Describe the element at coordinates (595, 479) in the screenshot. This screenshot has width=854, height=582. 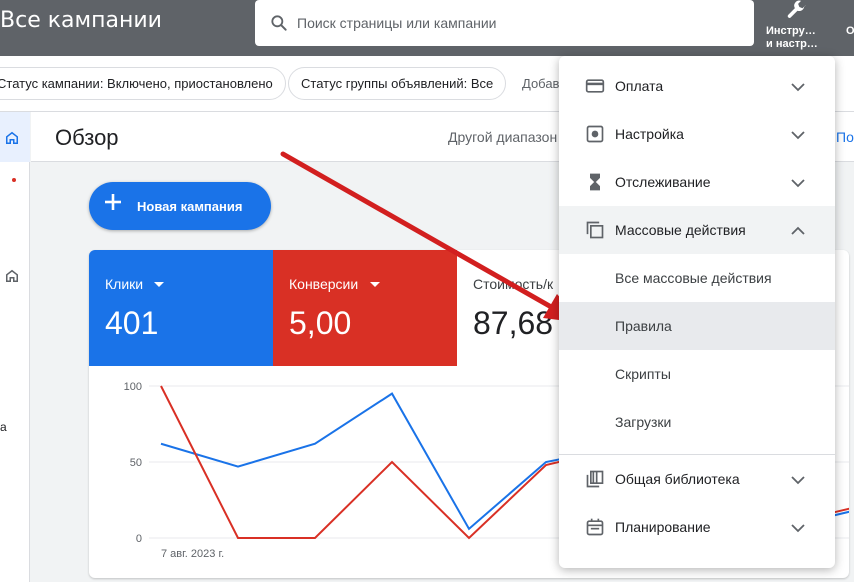
I see `library-icon` at that location.